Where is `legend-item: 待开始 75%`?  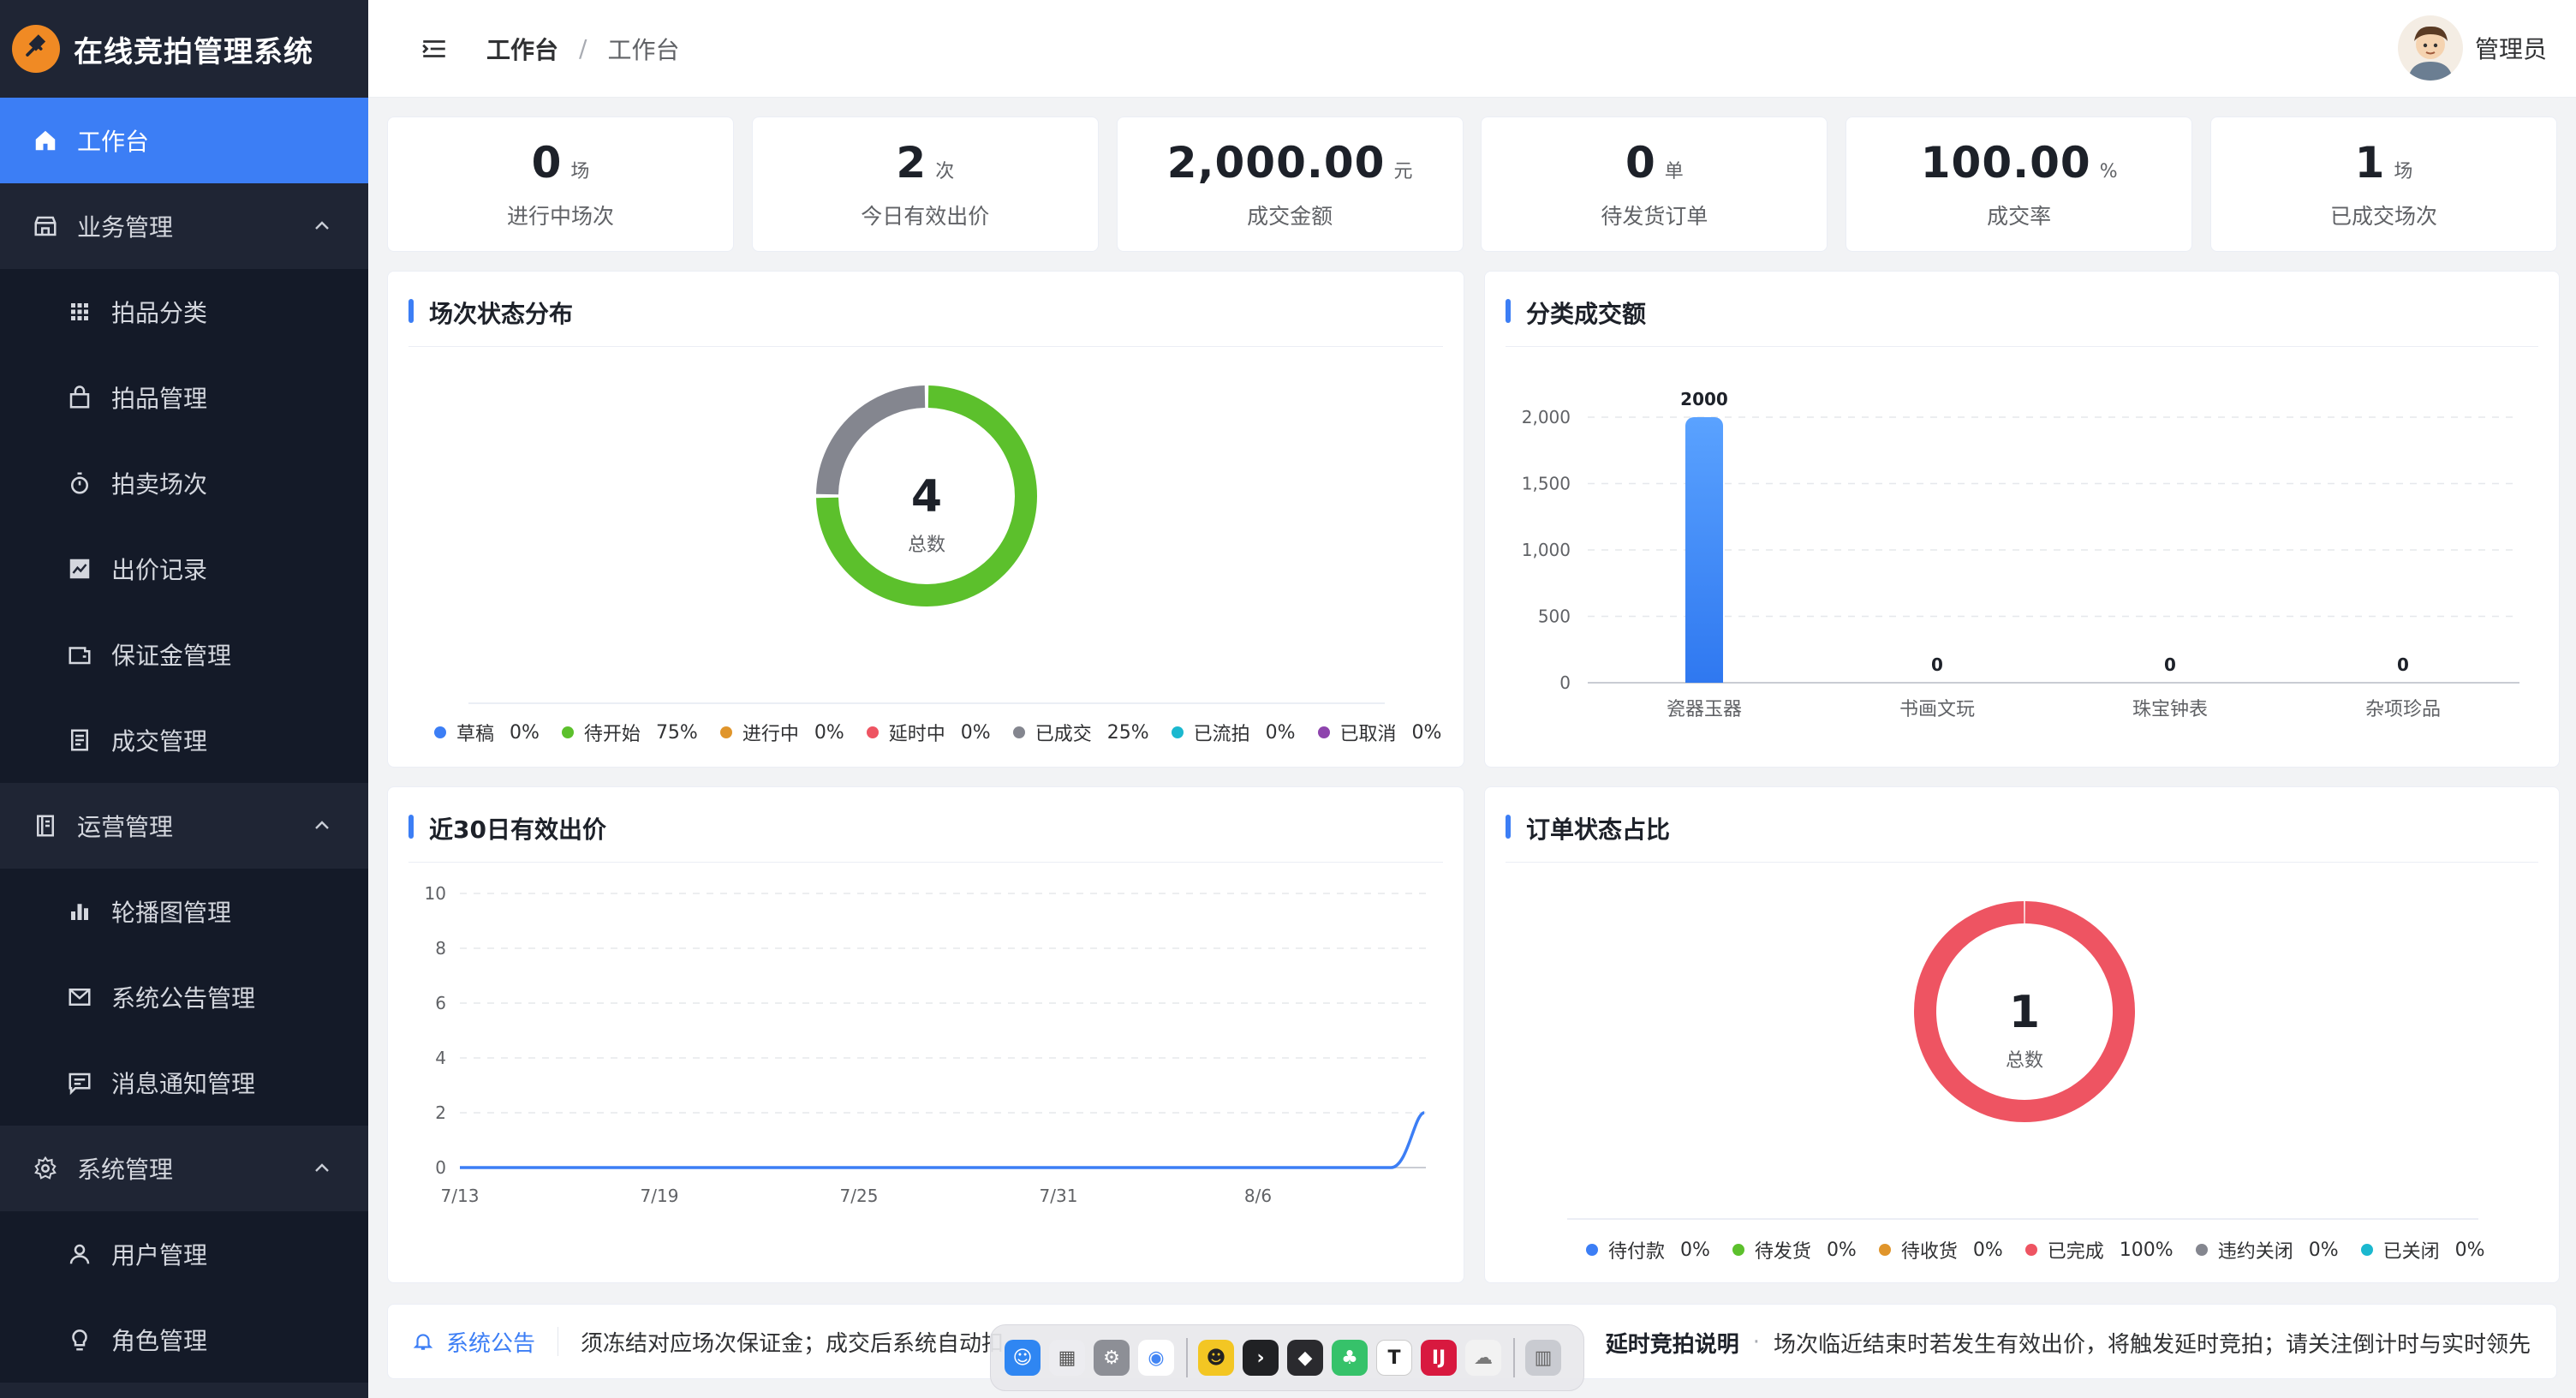
legend-item: 待开始 75% is located at coordinates (629, 732).